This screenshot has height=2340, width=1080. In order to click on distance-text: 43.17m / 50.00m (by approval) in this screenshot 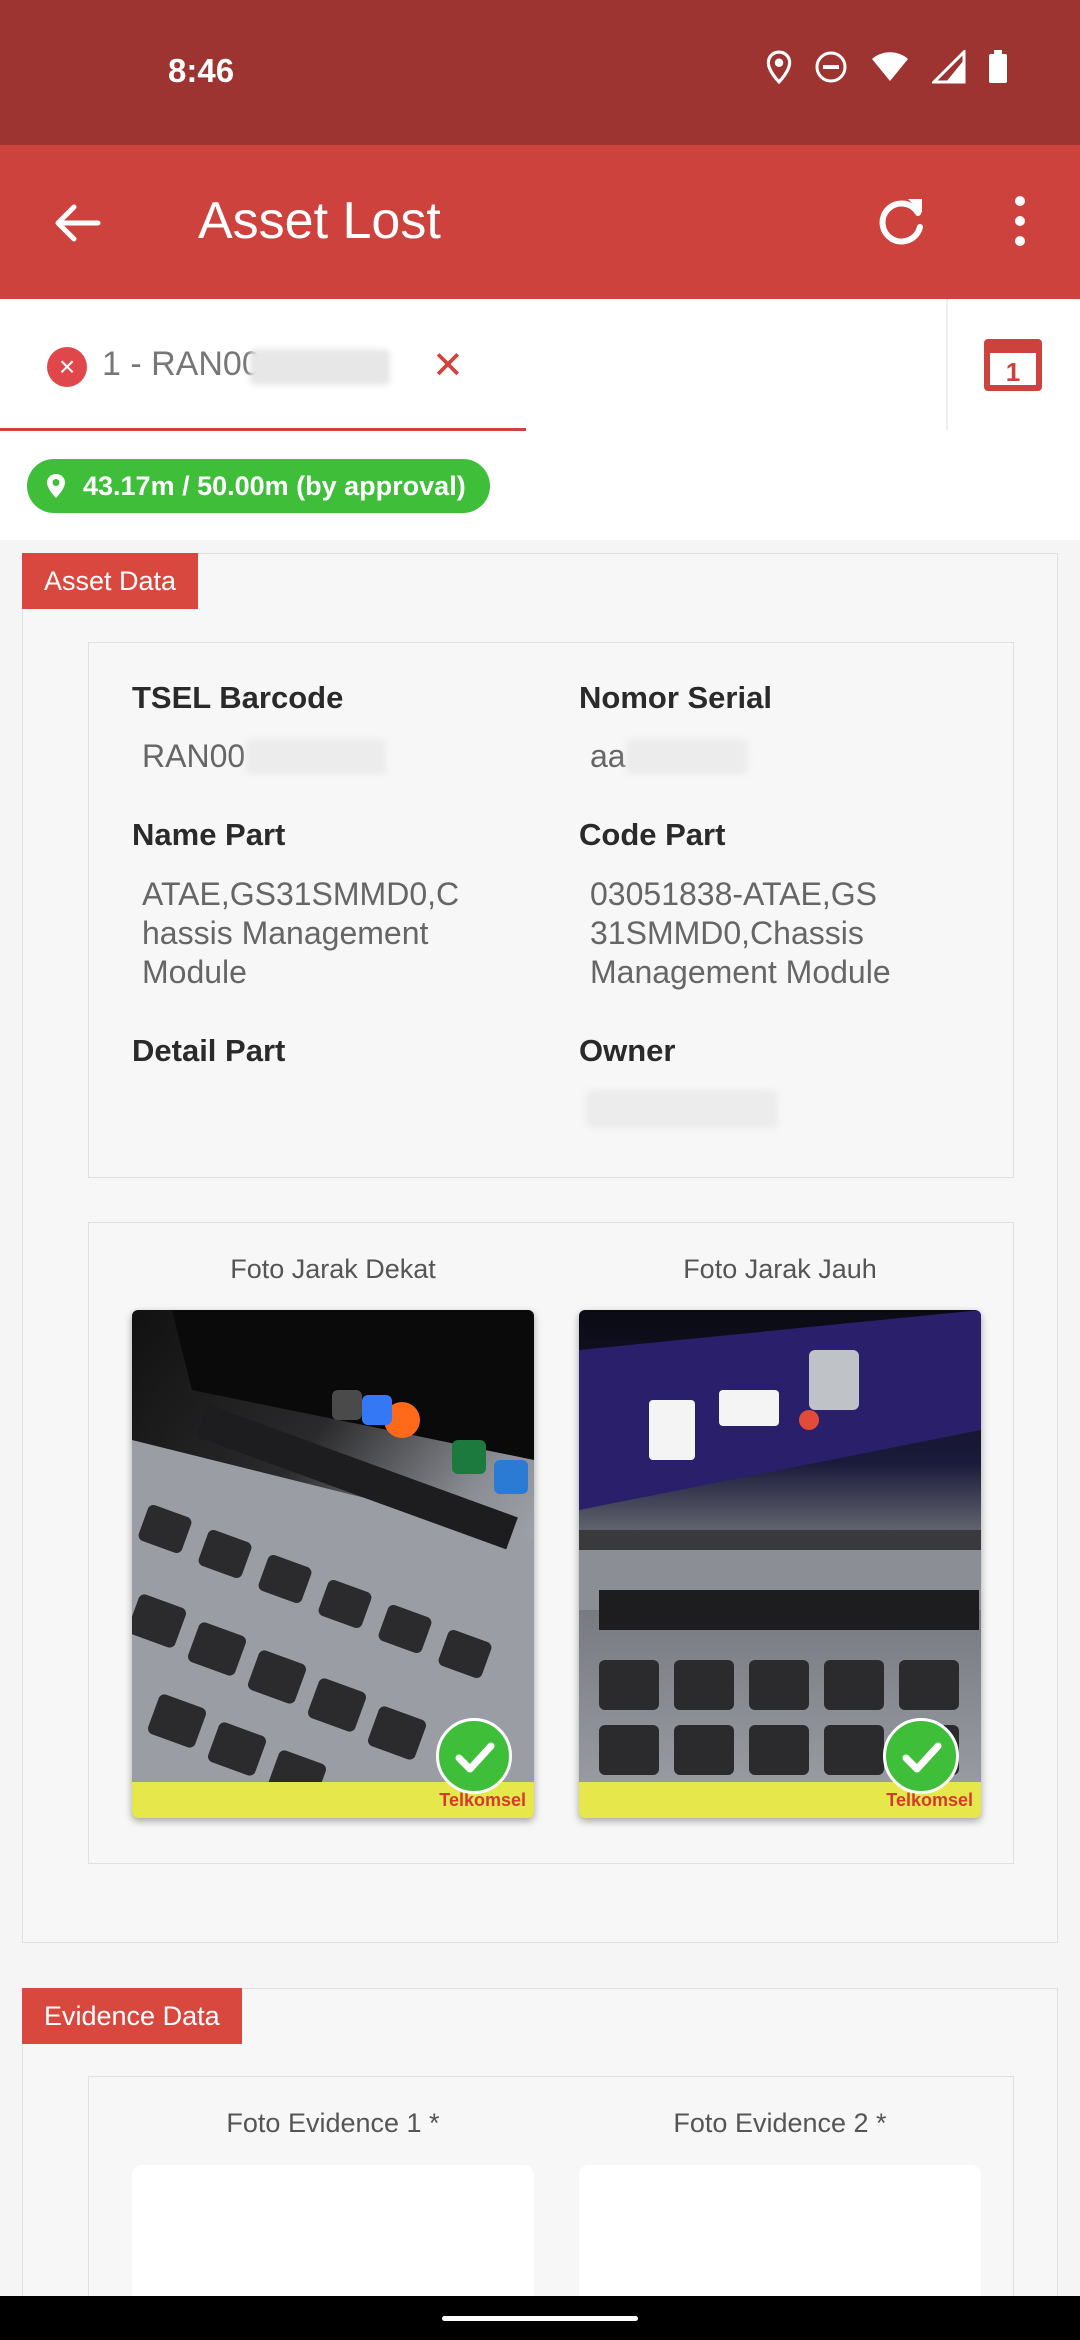, I will do `click(274, 486)`.